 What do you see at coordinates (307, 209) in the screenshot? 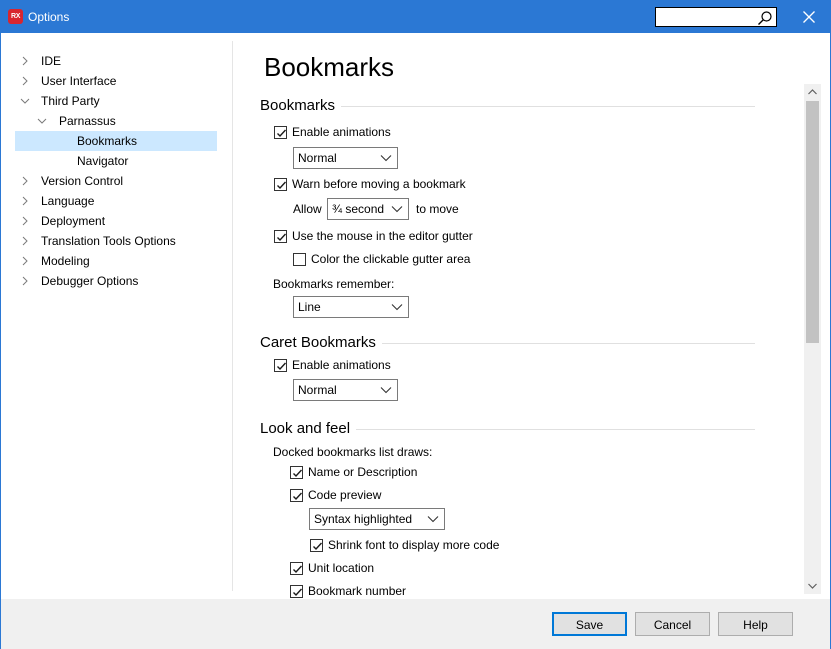
I see `allow-label: Allow` at bounding box center [307, 209].